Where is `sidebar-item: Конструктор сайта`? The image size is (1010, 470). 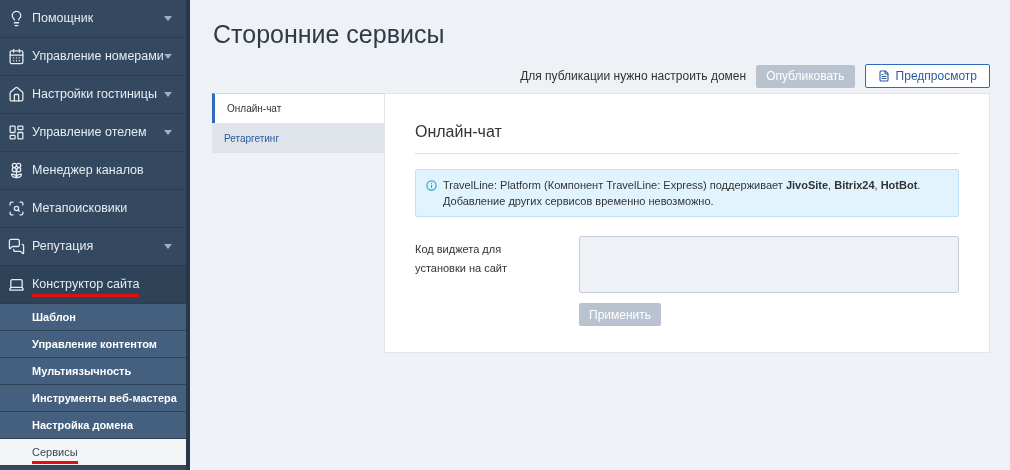
sidebar-item: Конструктор сайта is located at coordinates (93, 285).